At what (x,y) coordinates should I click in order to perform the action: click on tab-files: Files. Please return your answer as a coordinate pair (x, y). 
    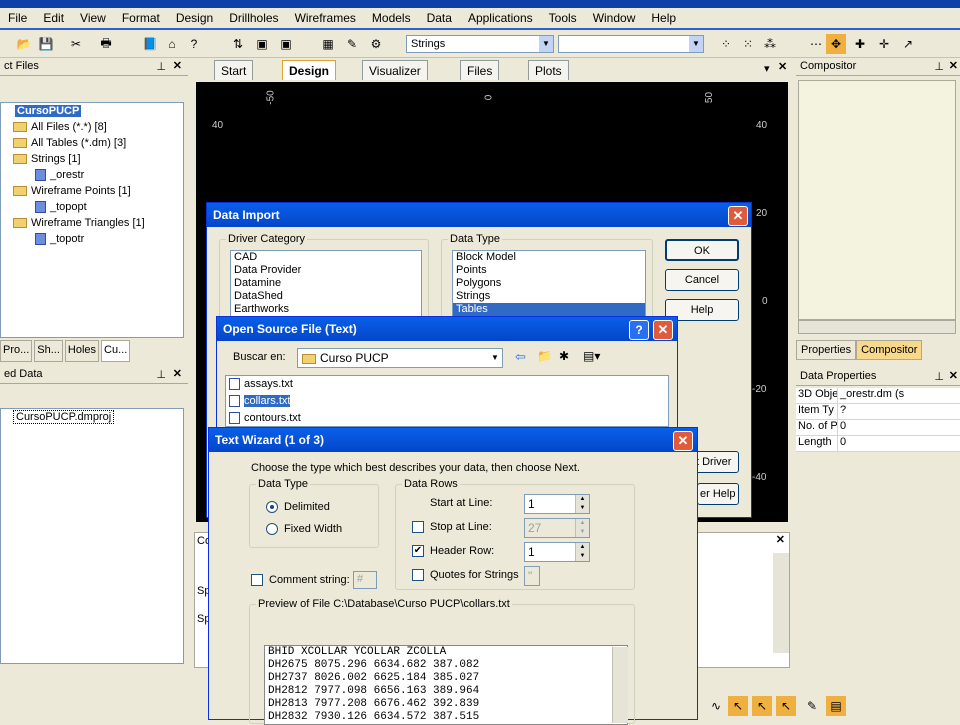
    Looking at the image, I should click on (480, 70).